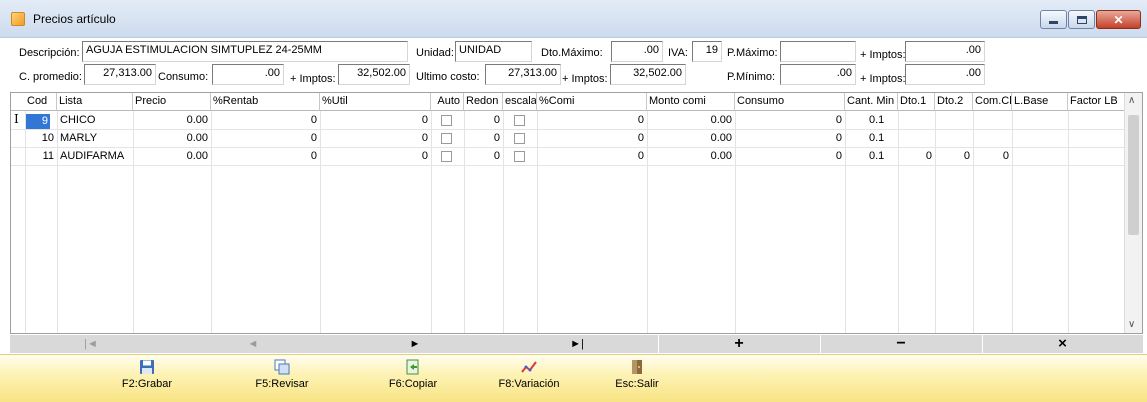 The height and width of the screenshot is (402, 1147). What do you see at coordinates (253, 344) in the screenshot?
I see `nav-prev-button: ◄` at bounding box center [253, 344].